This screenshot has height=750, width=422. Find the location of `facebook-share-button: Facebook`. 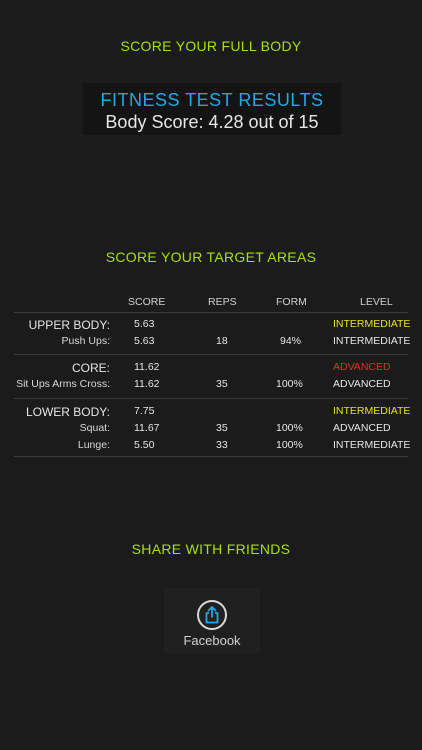

facebook-share-button: Facebook is located at coordinates (212, 621).